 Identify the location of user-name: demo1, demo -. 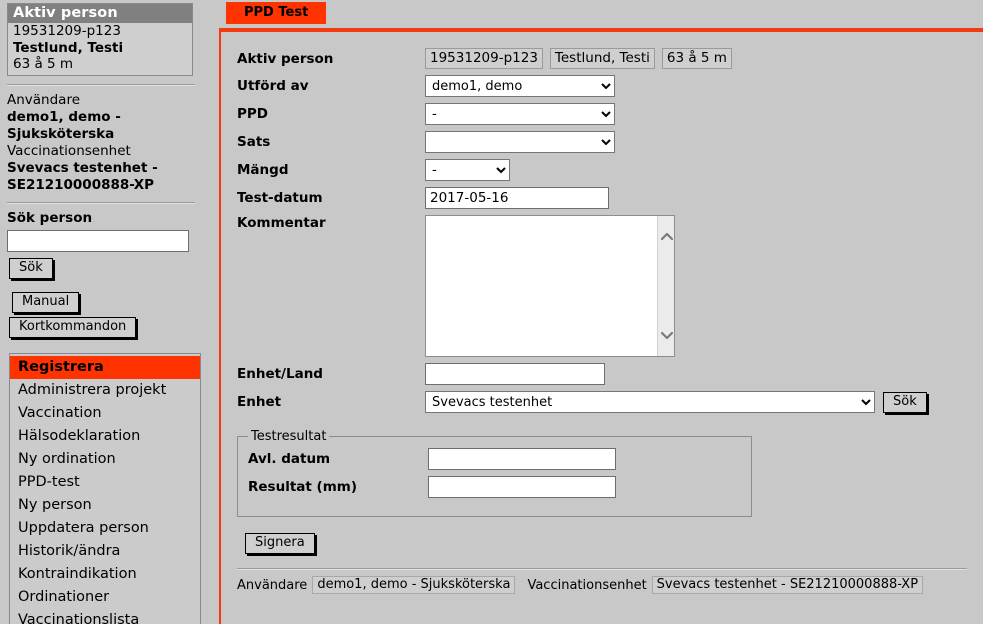
(64, 116).